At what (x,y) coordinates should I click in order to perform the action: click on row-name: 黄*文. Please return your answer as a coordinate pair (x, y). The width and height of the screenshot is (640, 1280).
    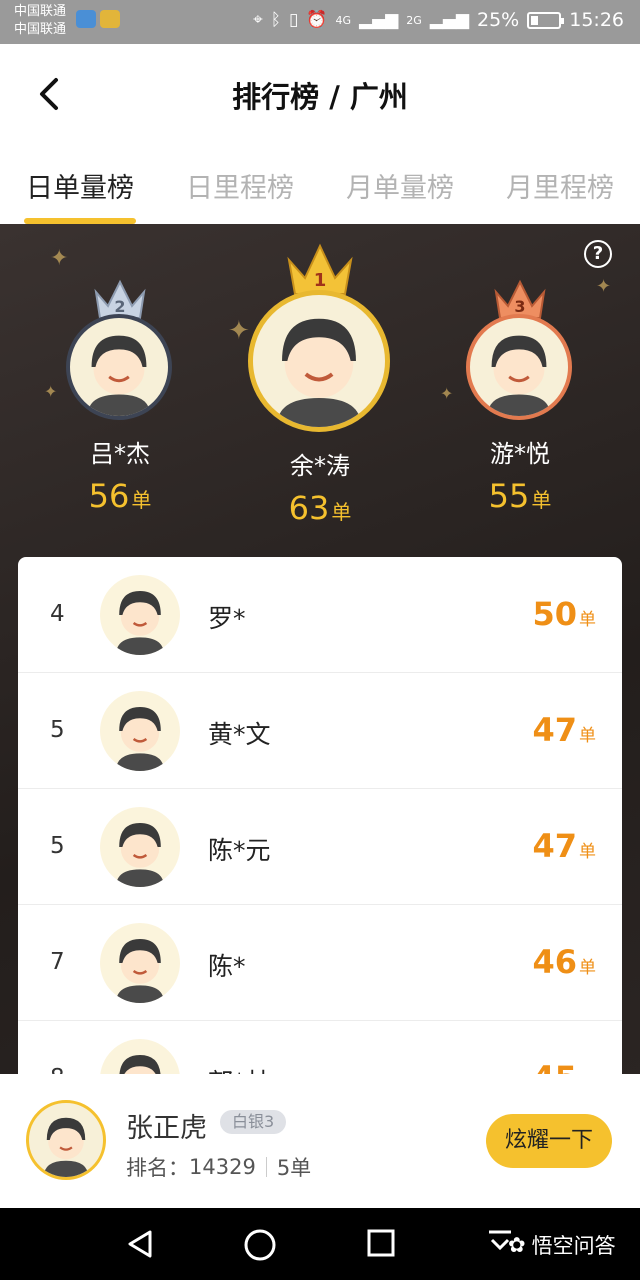
    Looking at the image, I should click on (239, 734).